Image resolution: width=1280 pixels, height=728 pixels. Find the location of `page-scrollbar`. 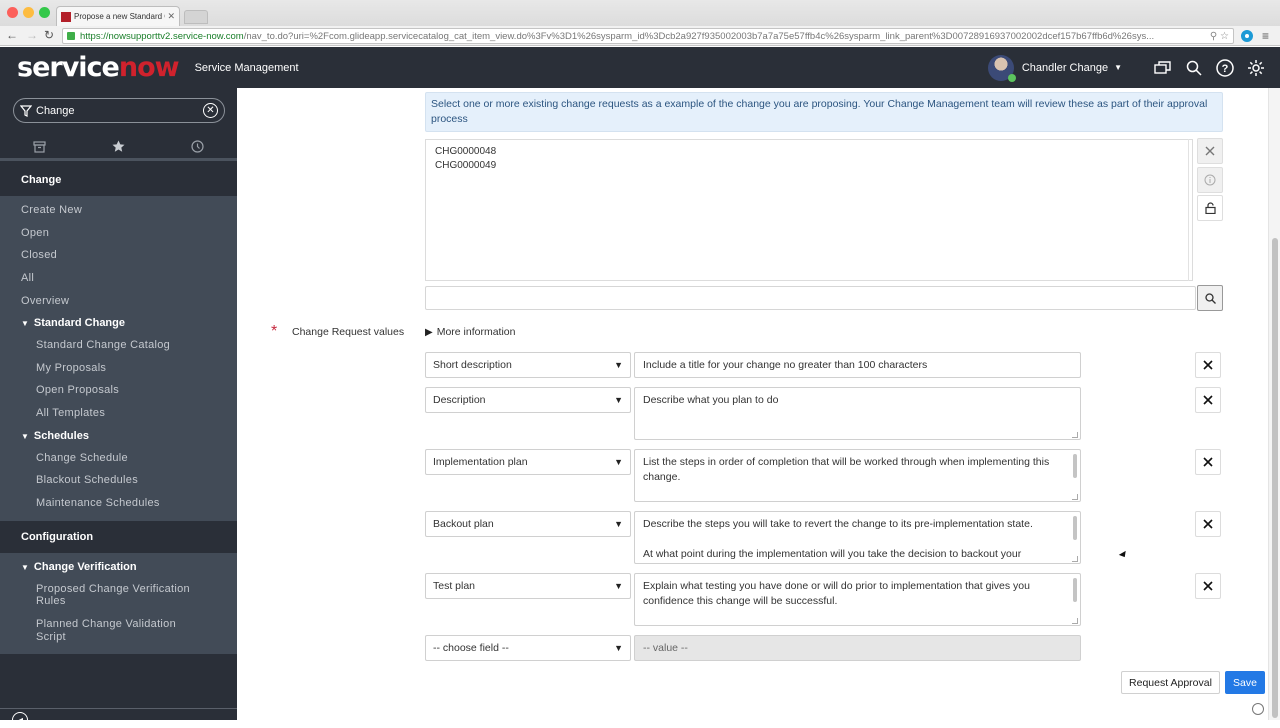

page-scrollbar is located at coordinates (1274, 404).